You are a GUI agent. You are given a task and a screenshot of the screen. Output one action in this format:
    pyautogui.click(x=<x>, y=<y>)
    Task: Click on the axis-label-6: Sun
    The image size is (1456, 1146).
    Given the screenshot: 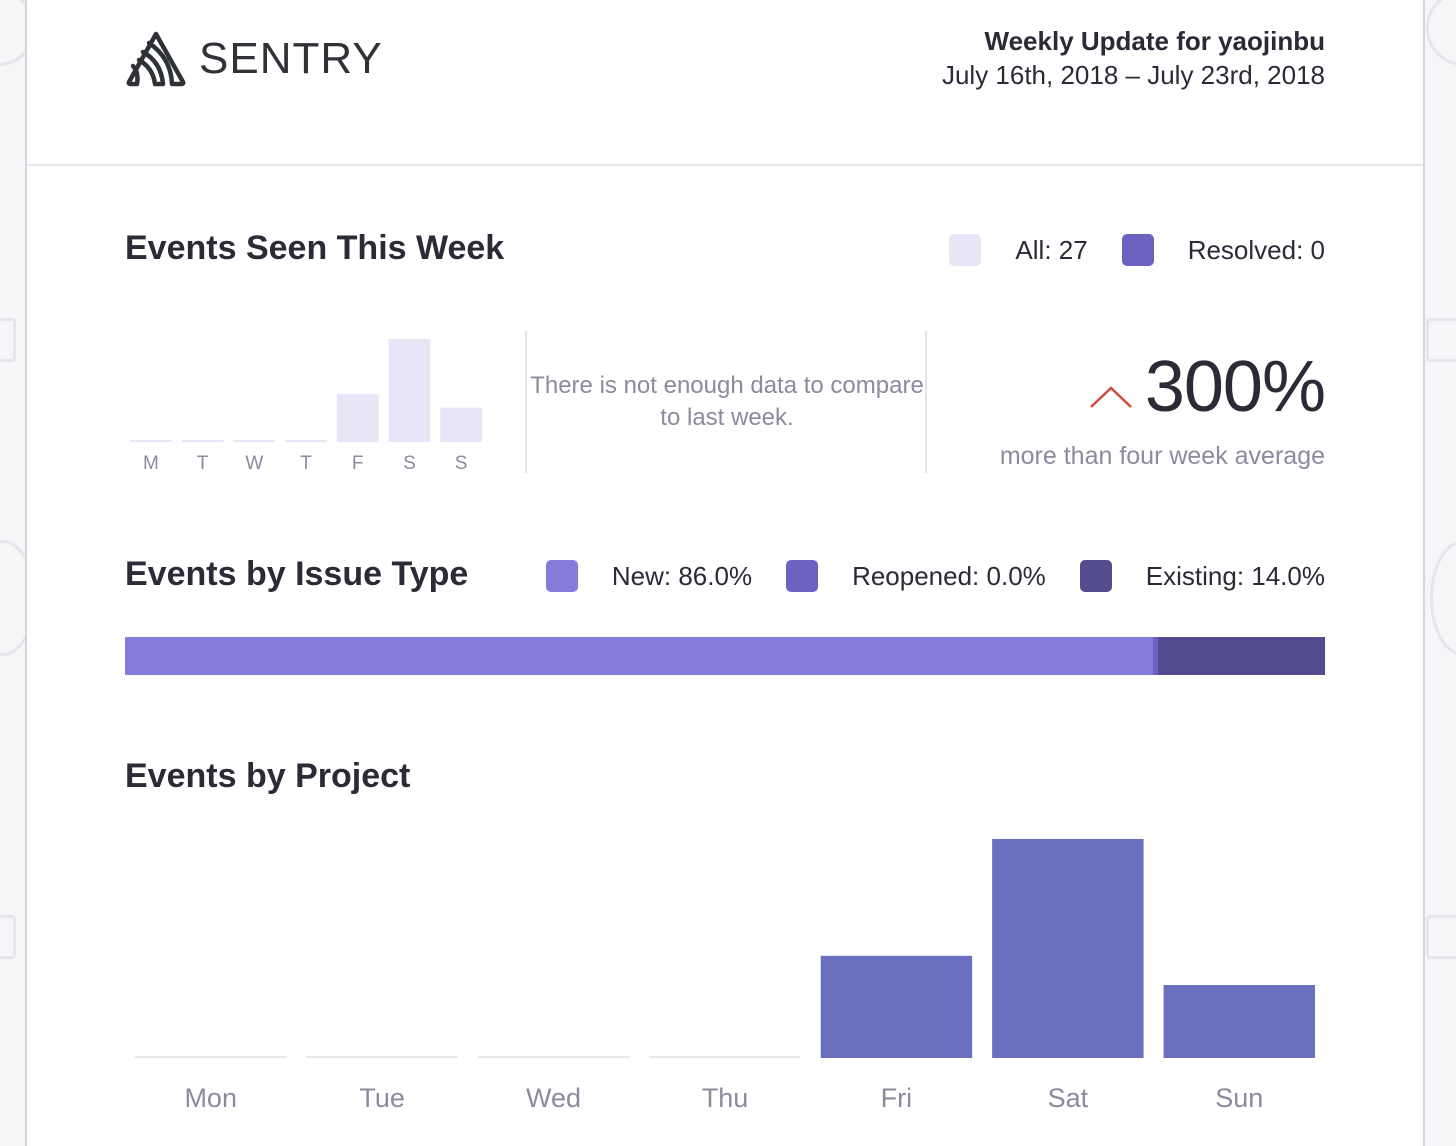 What is the action you would take?
    pyautogui.click(x=1239, y=1098)
    